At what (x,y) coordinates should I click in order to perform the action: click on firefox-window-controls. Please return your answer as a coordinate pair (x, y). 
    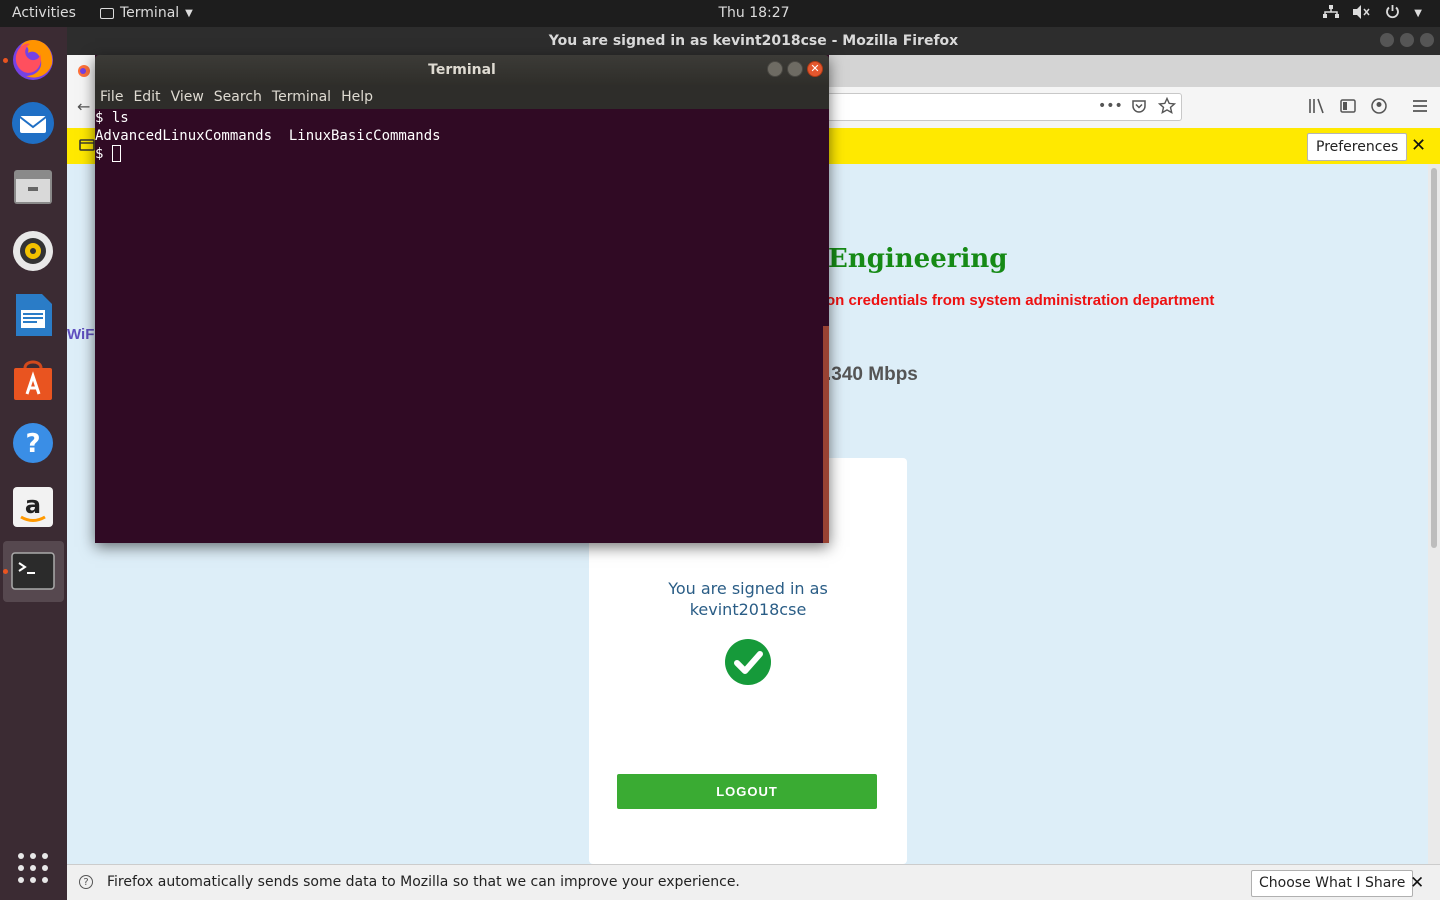
    Looking at the image, I should click on (1407, 40).